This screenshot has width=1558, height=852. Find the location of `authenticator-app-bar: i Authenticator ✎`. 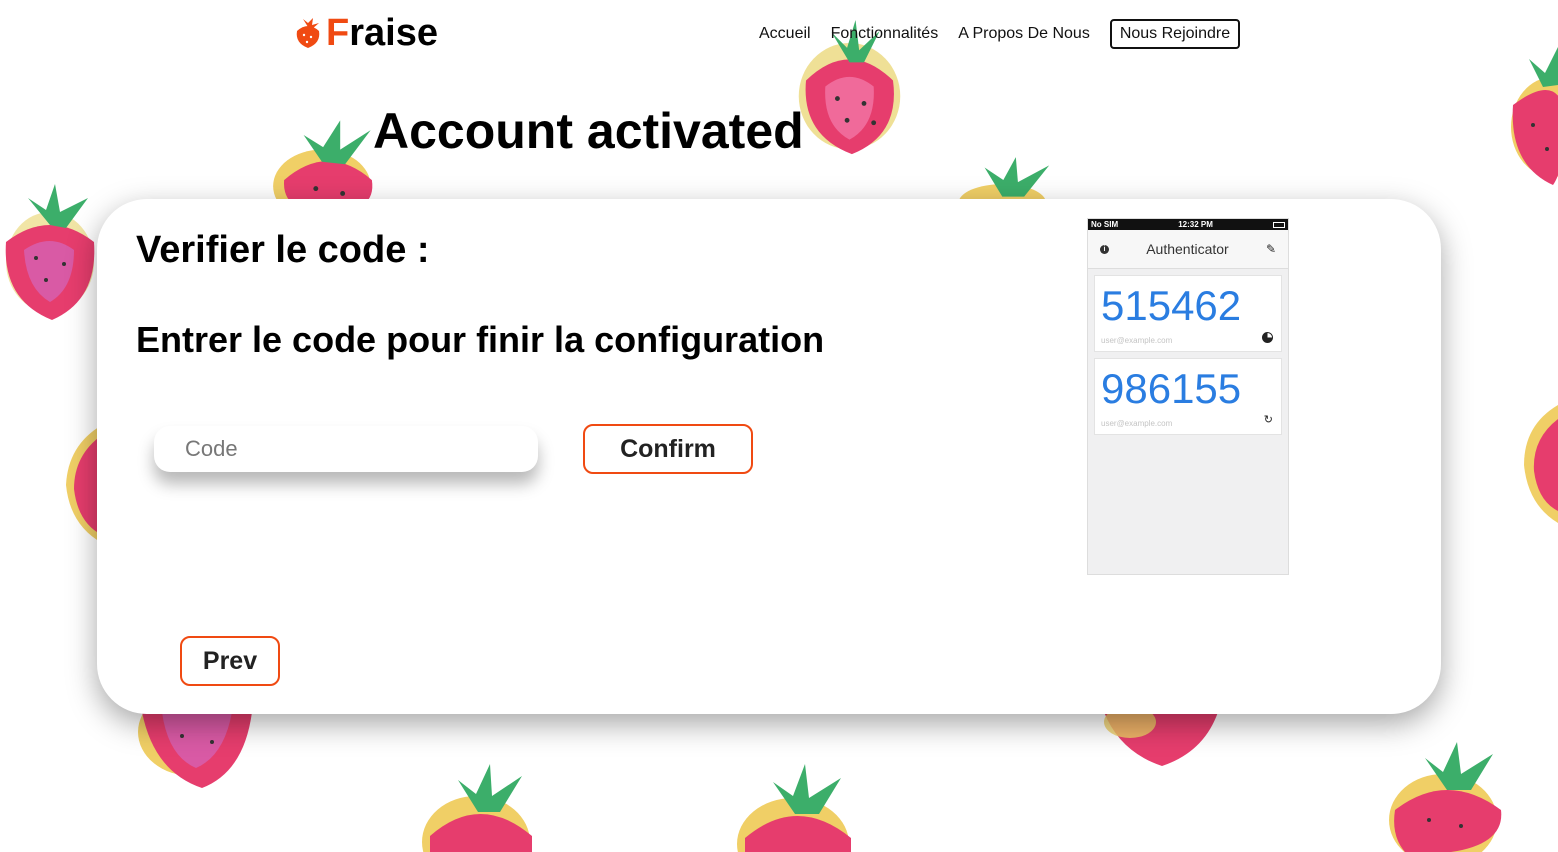

authenticator-app-bar: i Authenticator ✎ is located at coordinates (1188, 249).